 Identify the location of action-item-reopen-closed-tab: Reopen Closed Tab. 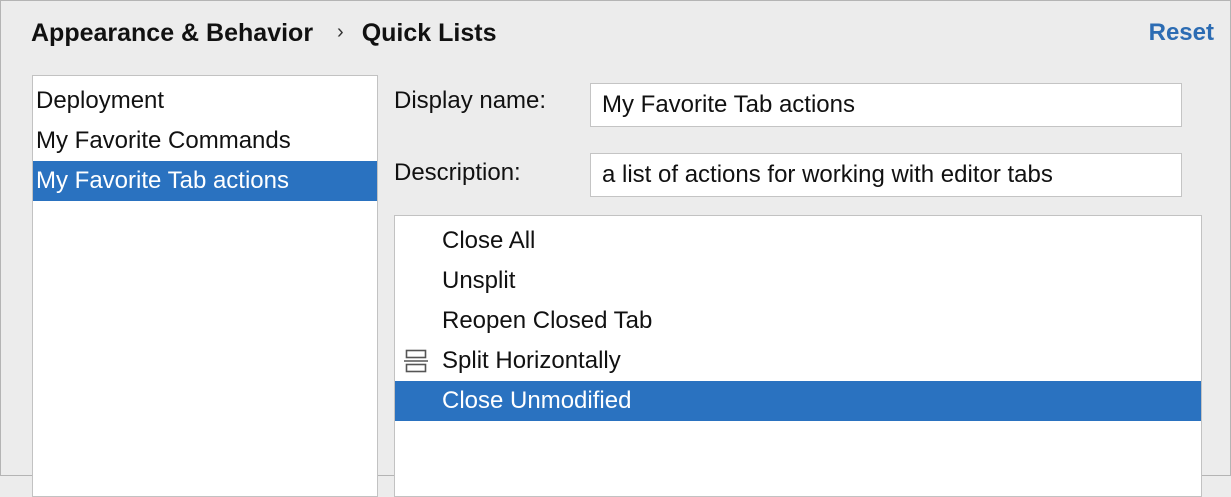
(798, 321).